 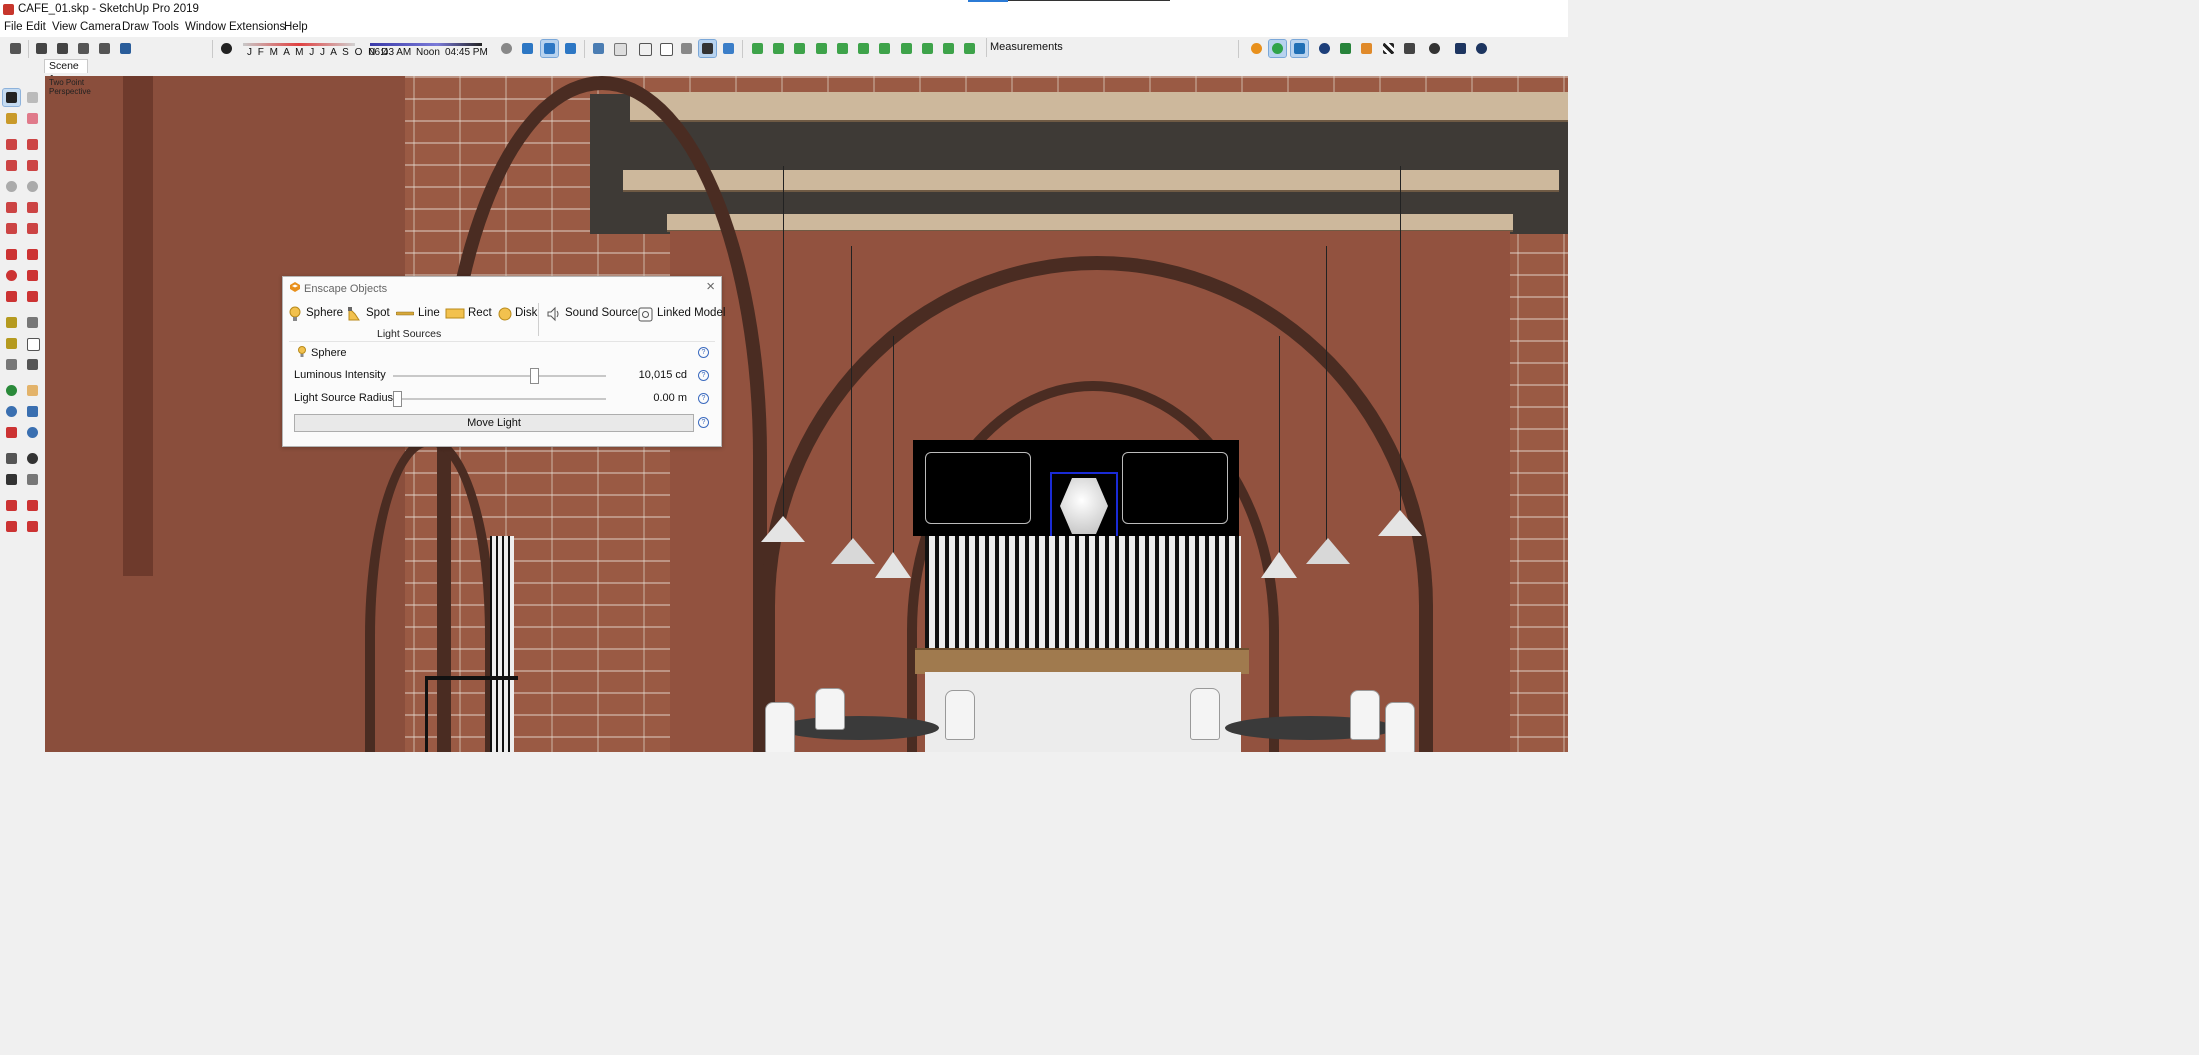 I want to click on extension-manager-icon, so click(x=32, y=526).